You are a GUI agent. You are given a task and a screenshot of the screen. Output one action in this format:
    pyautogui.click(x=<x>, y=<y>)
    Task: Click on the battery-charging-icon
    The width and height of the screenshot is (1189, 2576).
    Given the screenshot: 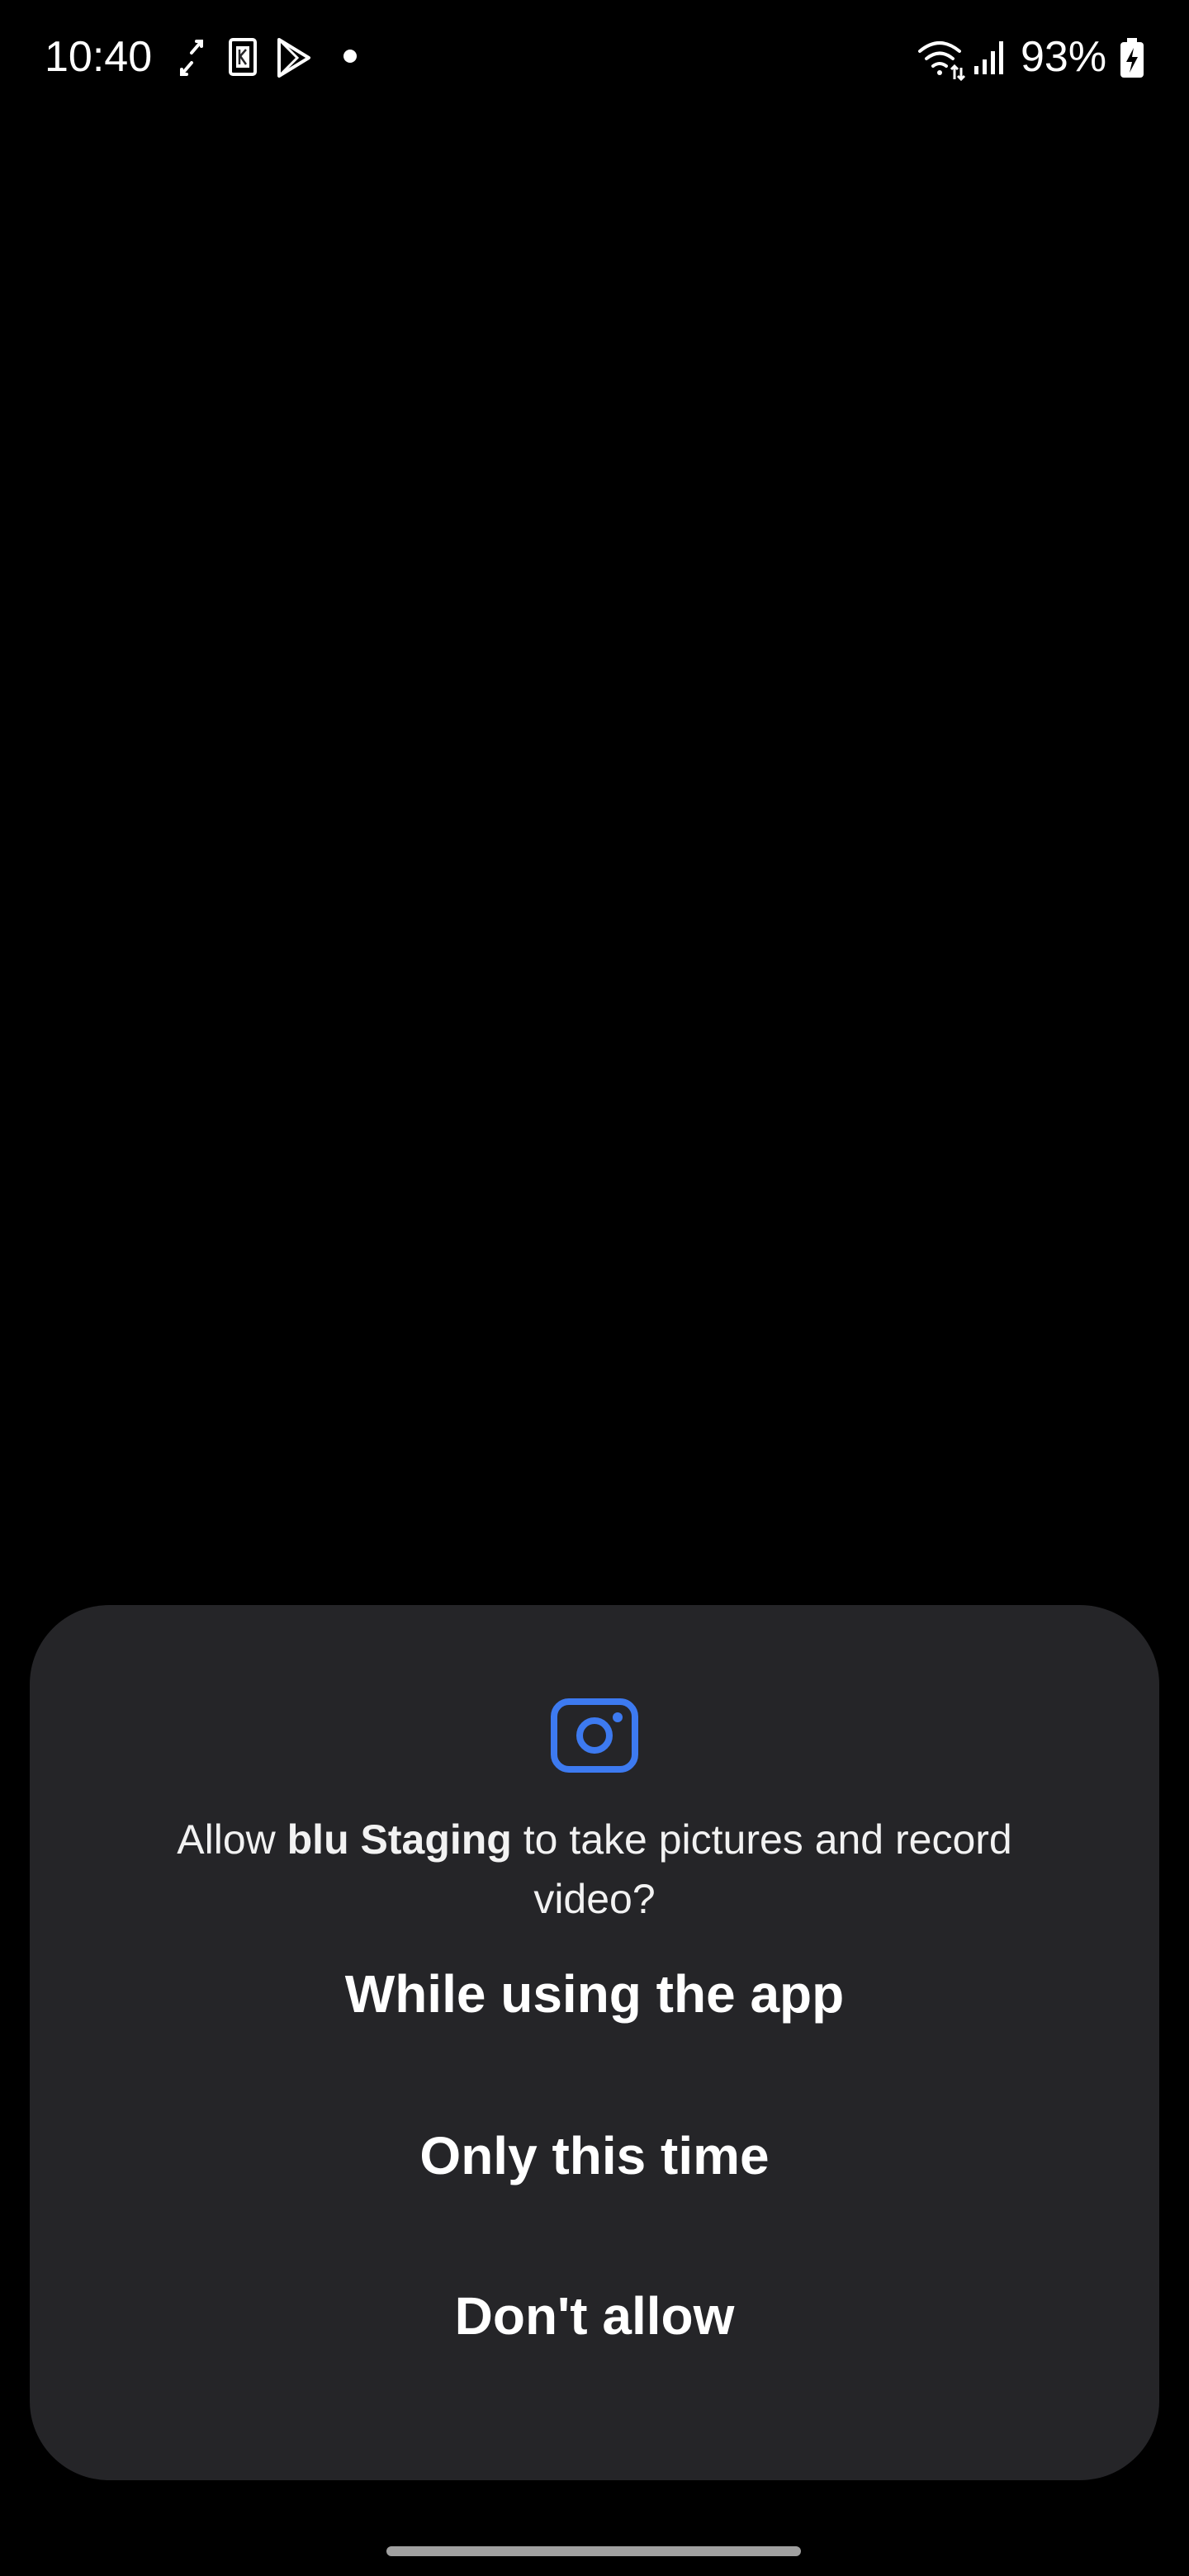 What is the action you would take?
    pyautogui.click(x=1132, y=58)
    